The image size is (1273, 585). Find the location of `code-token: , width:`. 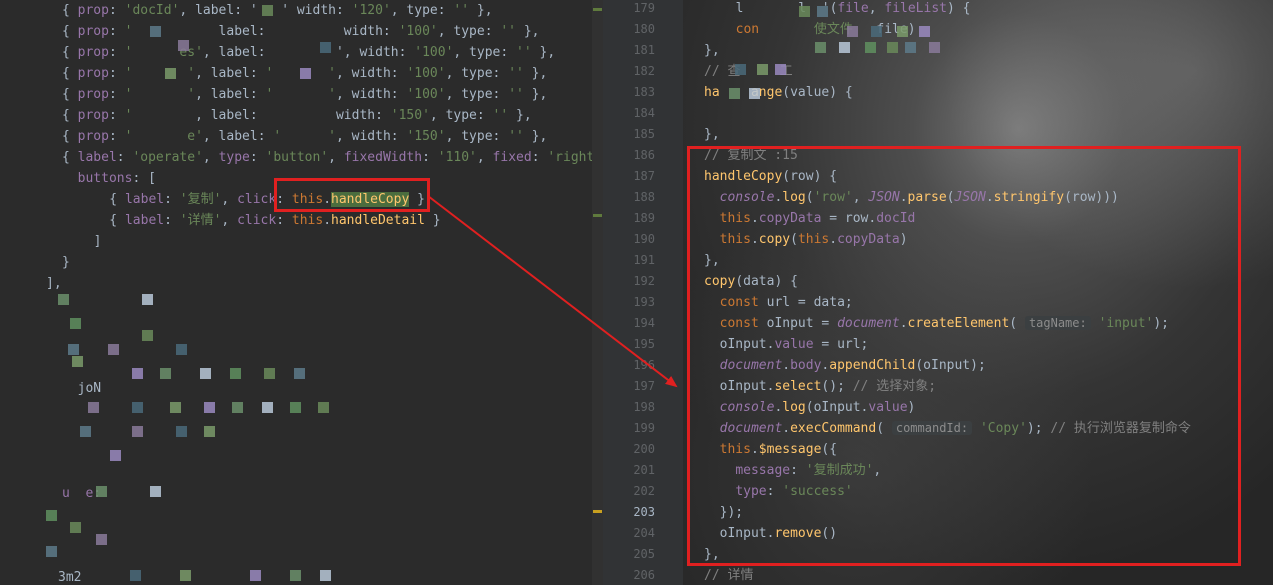

code-token: , width: is located at coordinates (371, 136).